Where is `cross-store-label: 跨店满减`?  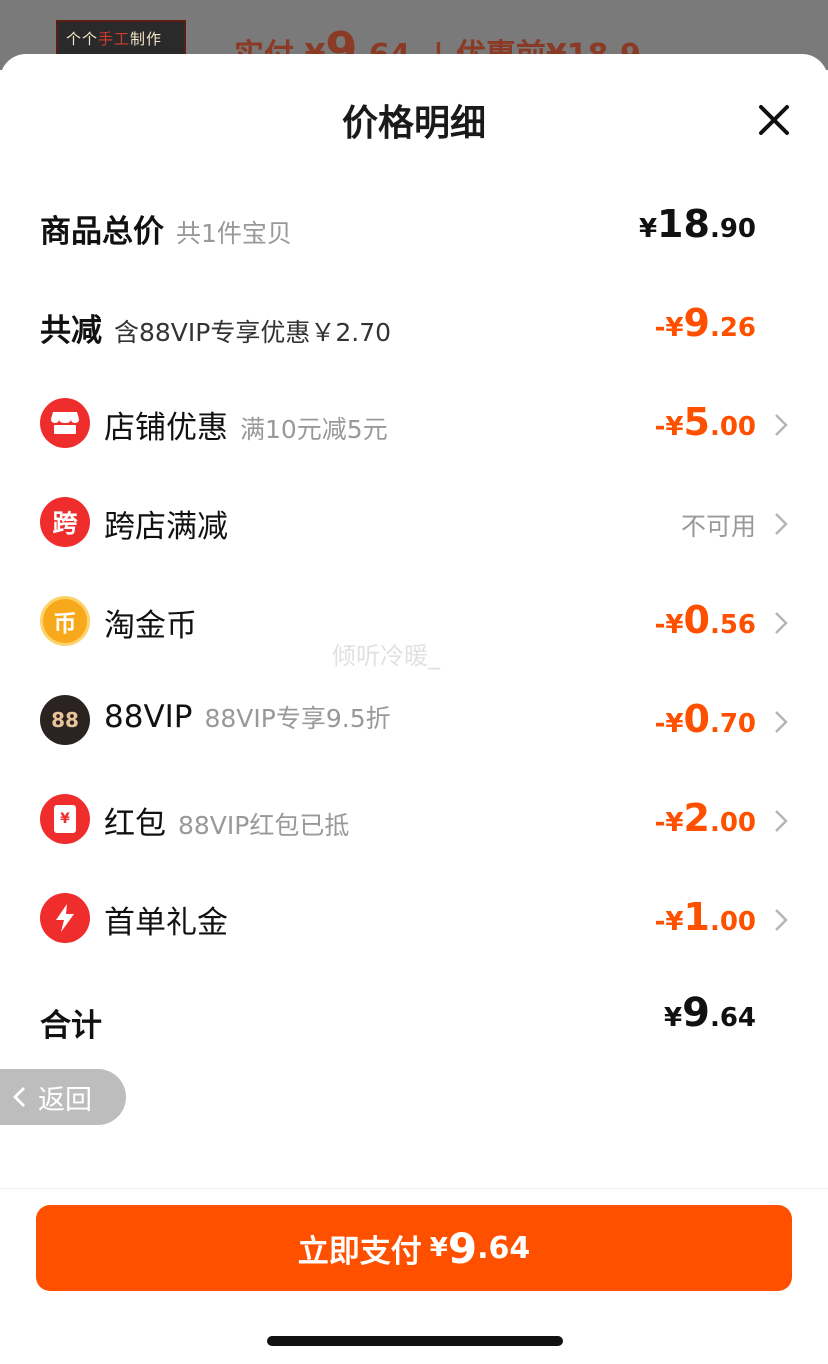
cross-store-label: 跨店满减 is located at coordinates (166, 527).